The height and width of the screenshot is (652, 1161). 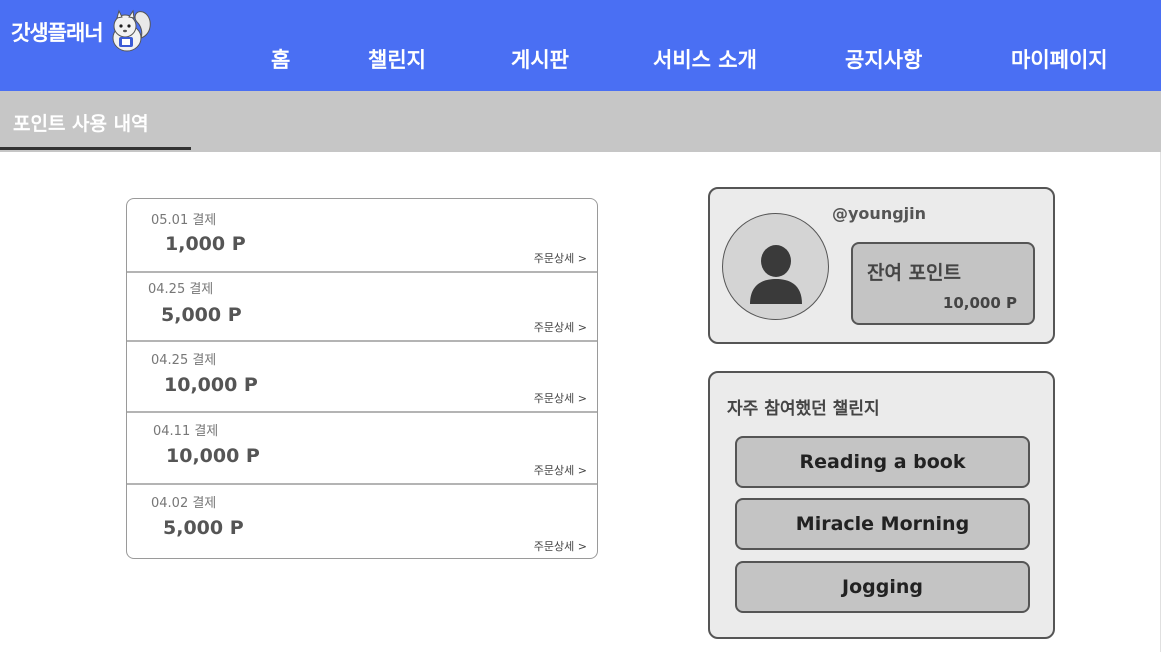 What do you see at coordinates (979, 303) in the screenshot?
I see `remaining-points-value: 10,000 P` at bounding box center [979, 303].